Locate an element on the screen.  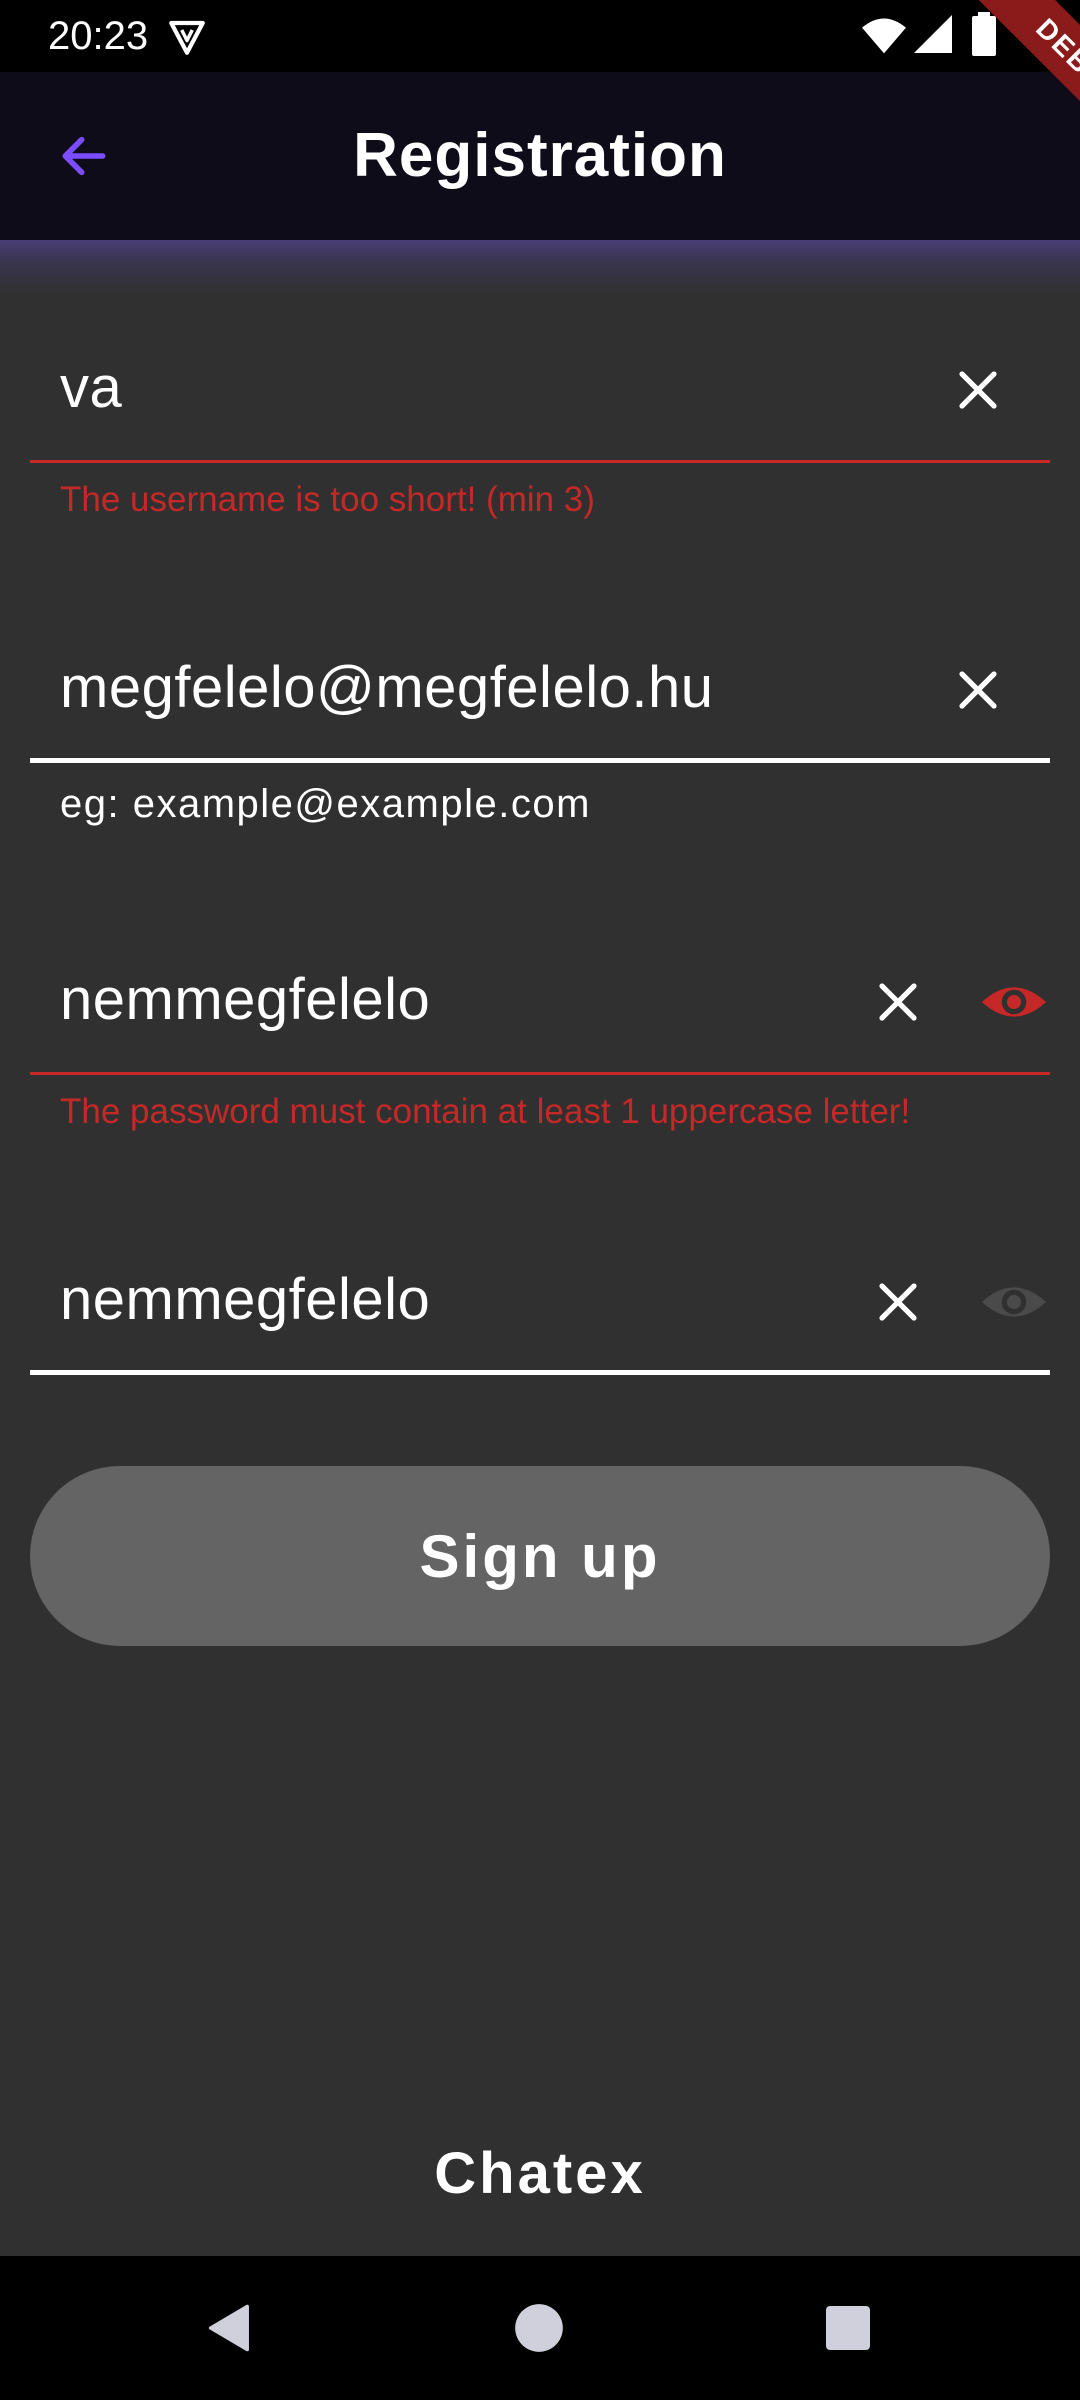
confirm-password-clear-button is located at coordinates (898, 1302).